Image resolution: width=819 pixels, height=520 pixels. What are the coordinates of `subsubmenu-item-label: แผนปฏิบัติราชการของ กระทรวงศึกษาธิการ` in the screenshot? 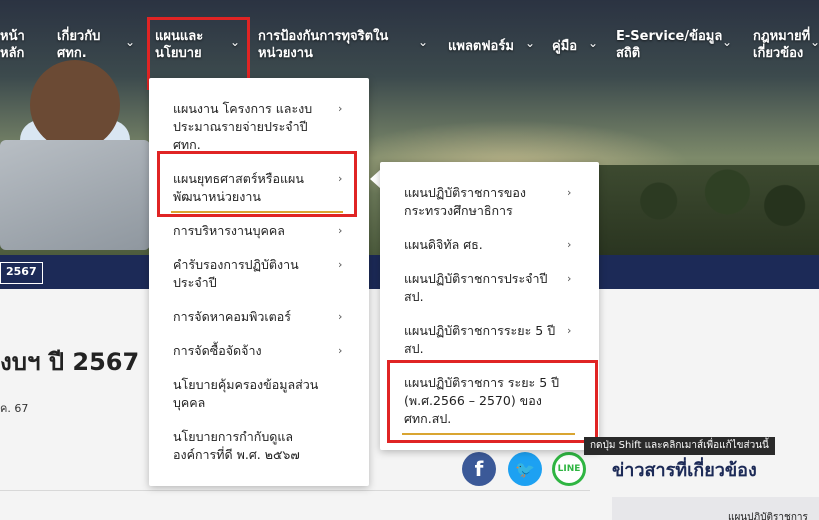 It's located at (465, 201).